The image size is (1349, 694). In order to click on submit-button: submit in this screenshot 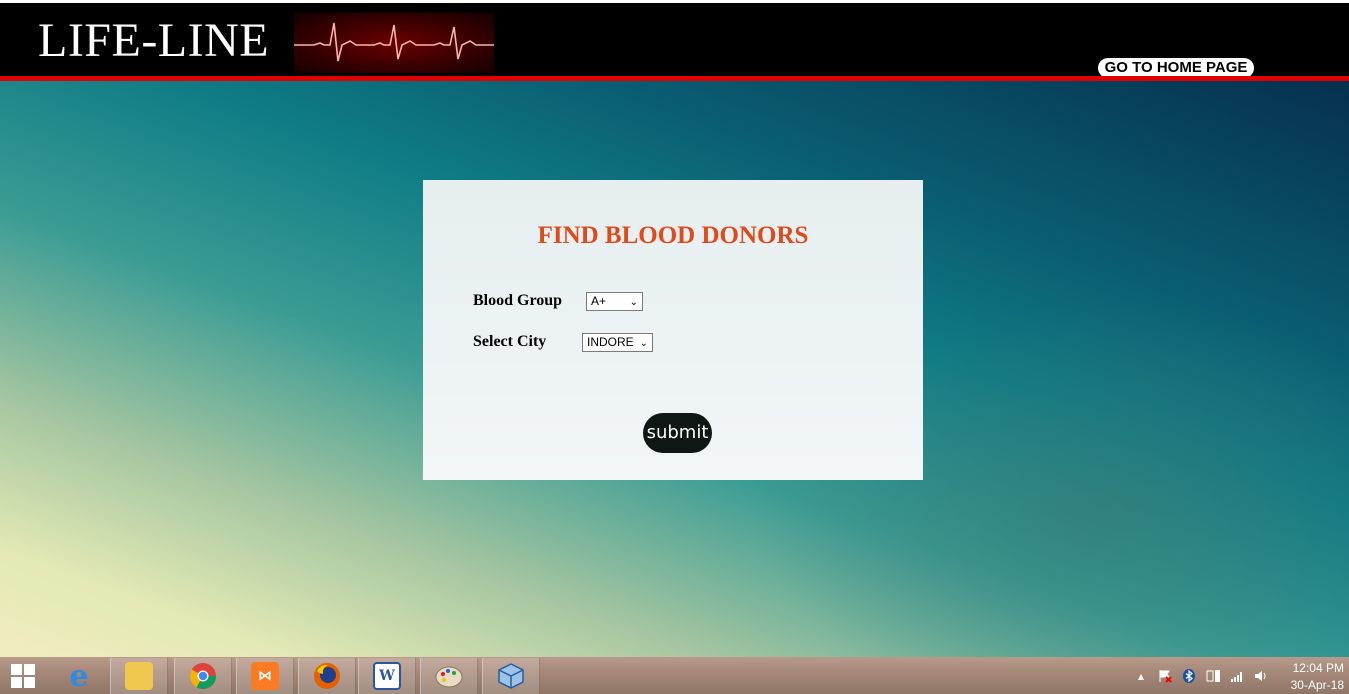, I will do `click(677, 433)`.